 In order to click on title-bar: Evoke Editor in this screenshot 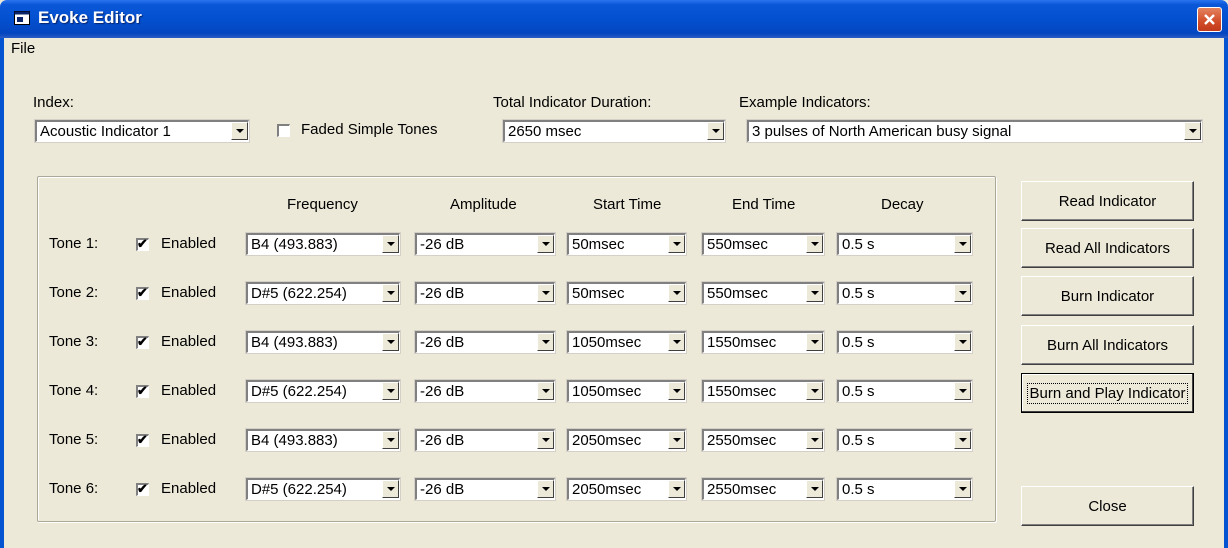, I will do `click(614, 19)`.